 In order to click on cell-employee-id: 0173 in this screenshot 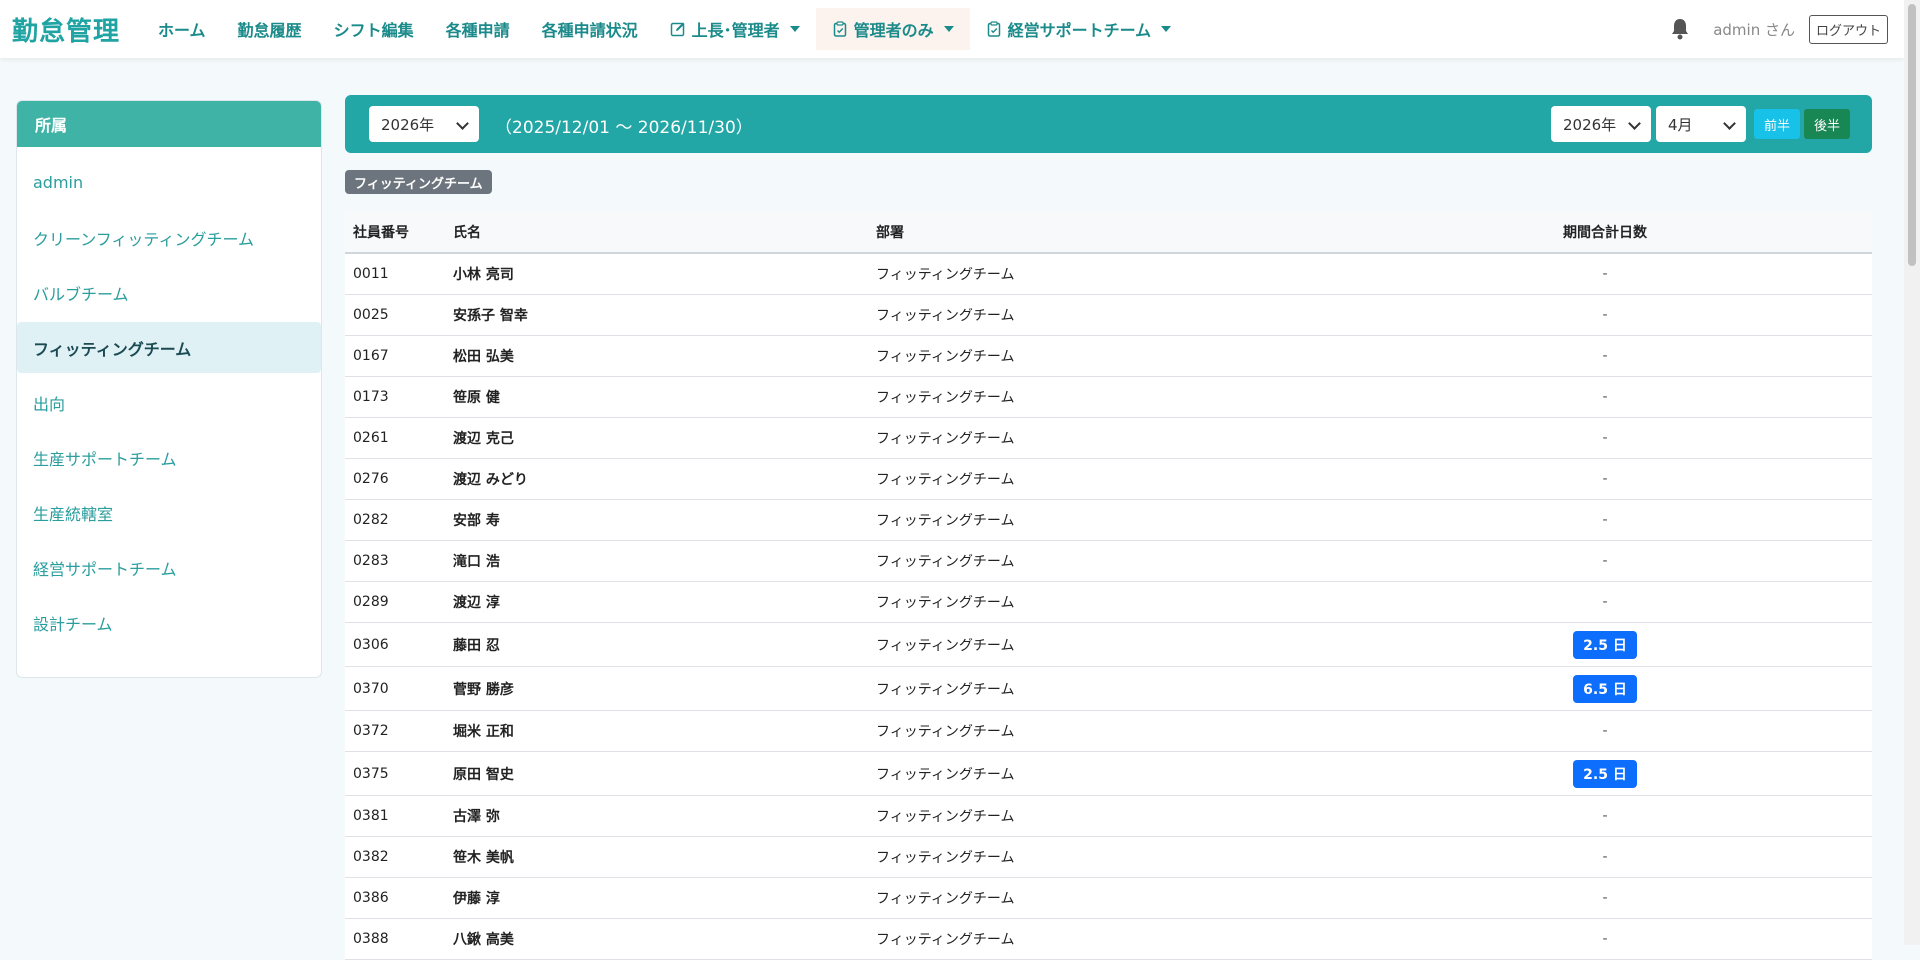, I will do `click(395, 397)`.